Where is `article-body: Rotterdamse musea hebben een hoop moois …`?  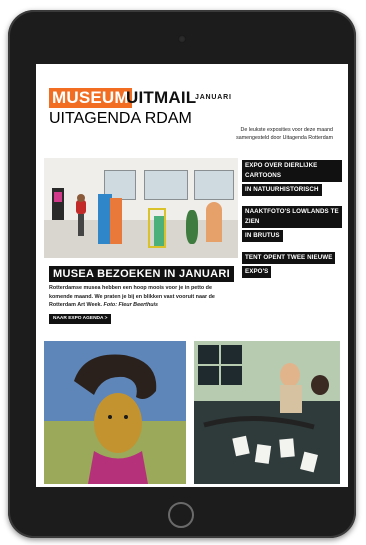
article-body: Rotterdamse musea hebben een hoop moois … is located at coordinates (145, 297).